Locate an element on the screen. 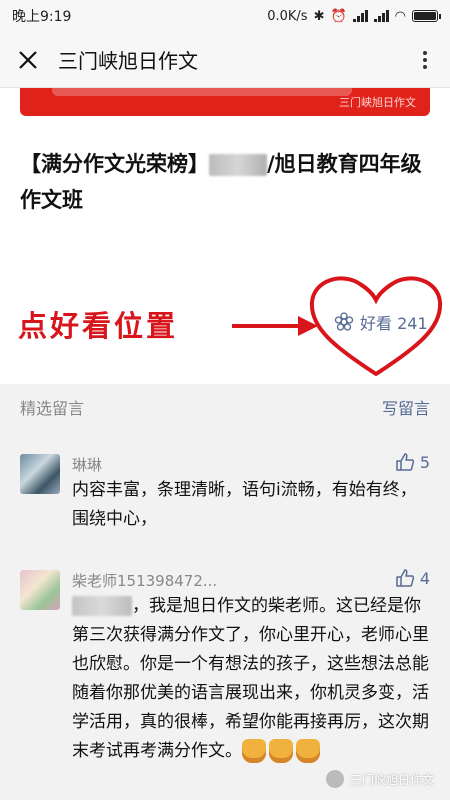 This screenshot has width=450, height=800. network-speed: 0.0K/s is located at coordinates (287, 16).